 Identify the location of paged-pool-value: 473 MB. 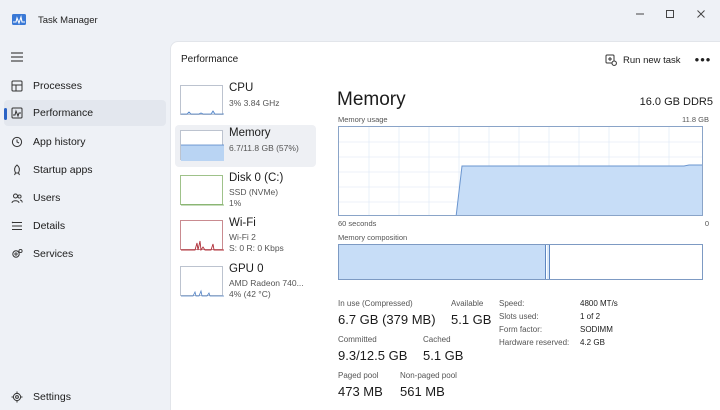
(360, 391).